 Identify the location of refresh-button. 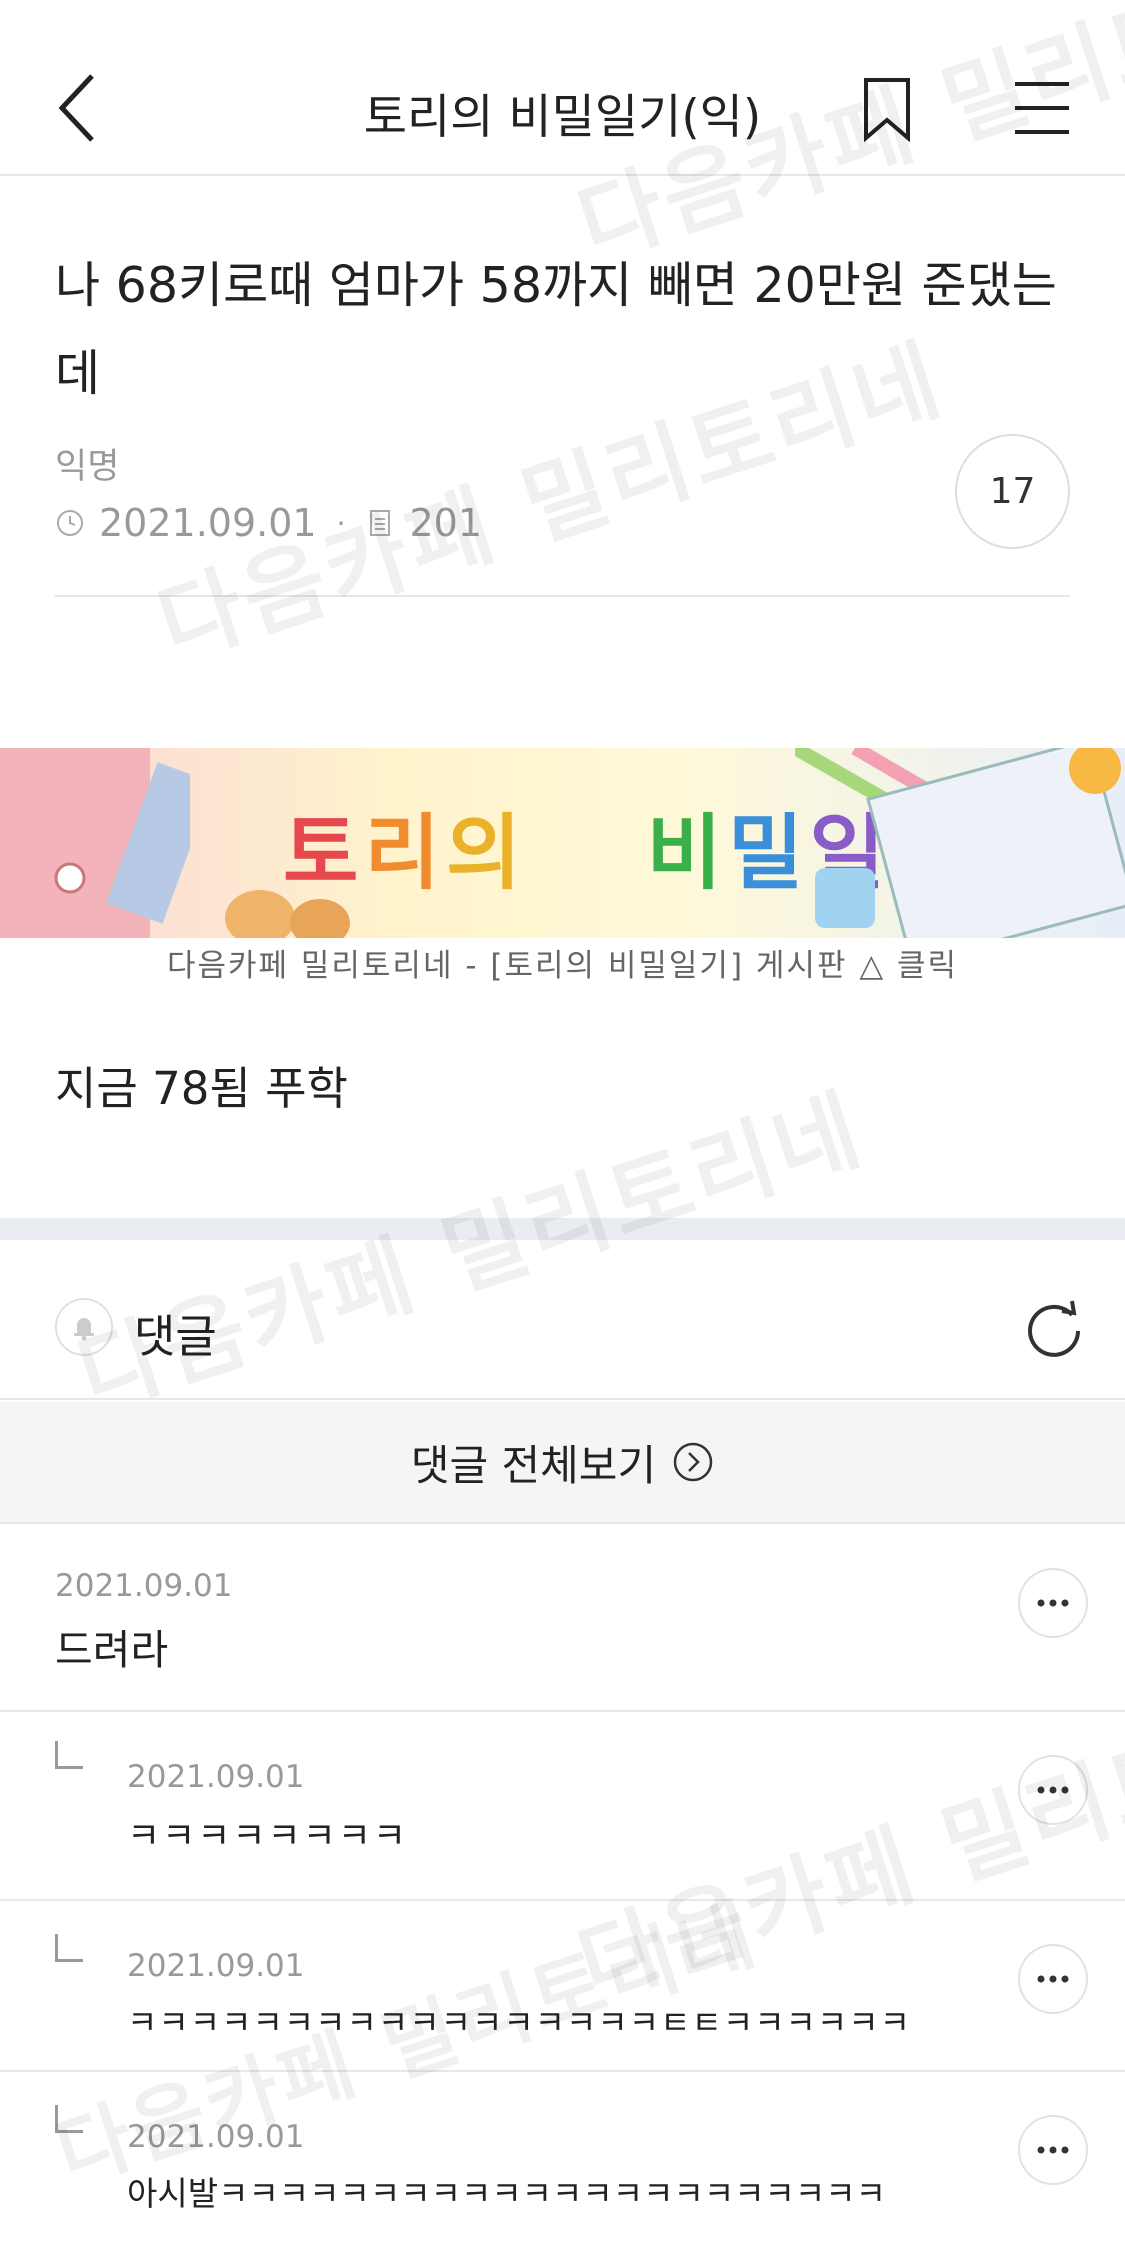
(1054, 1327).